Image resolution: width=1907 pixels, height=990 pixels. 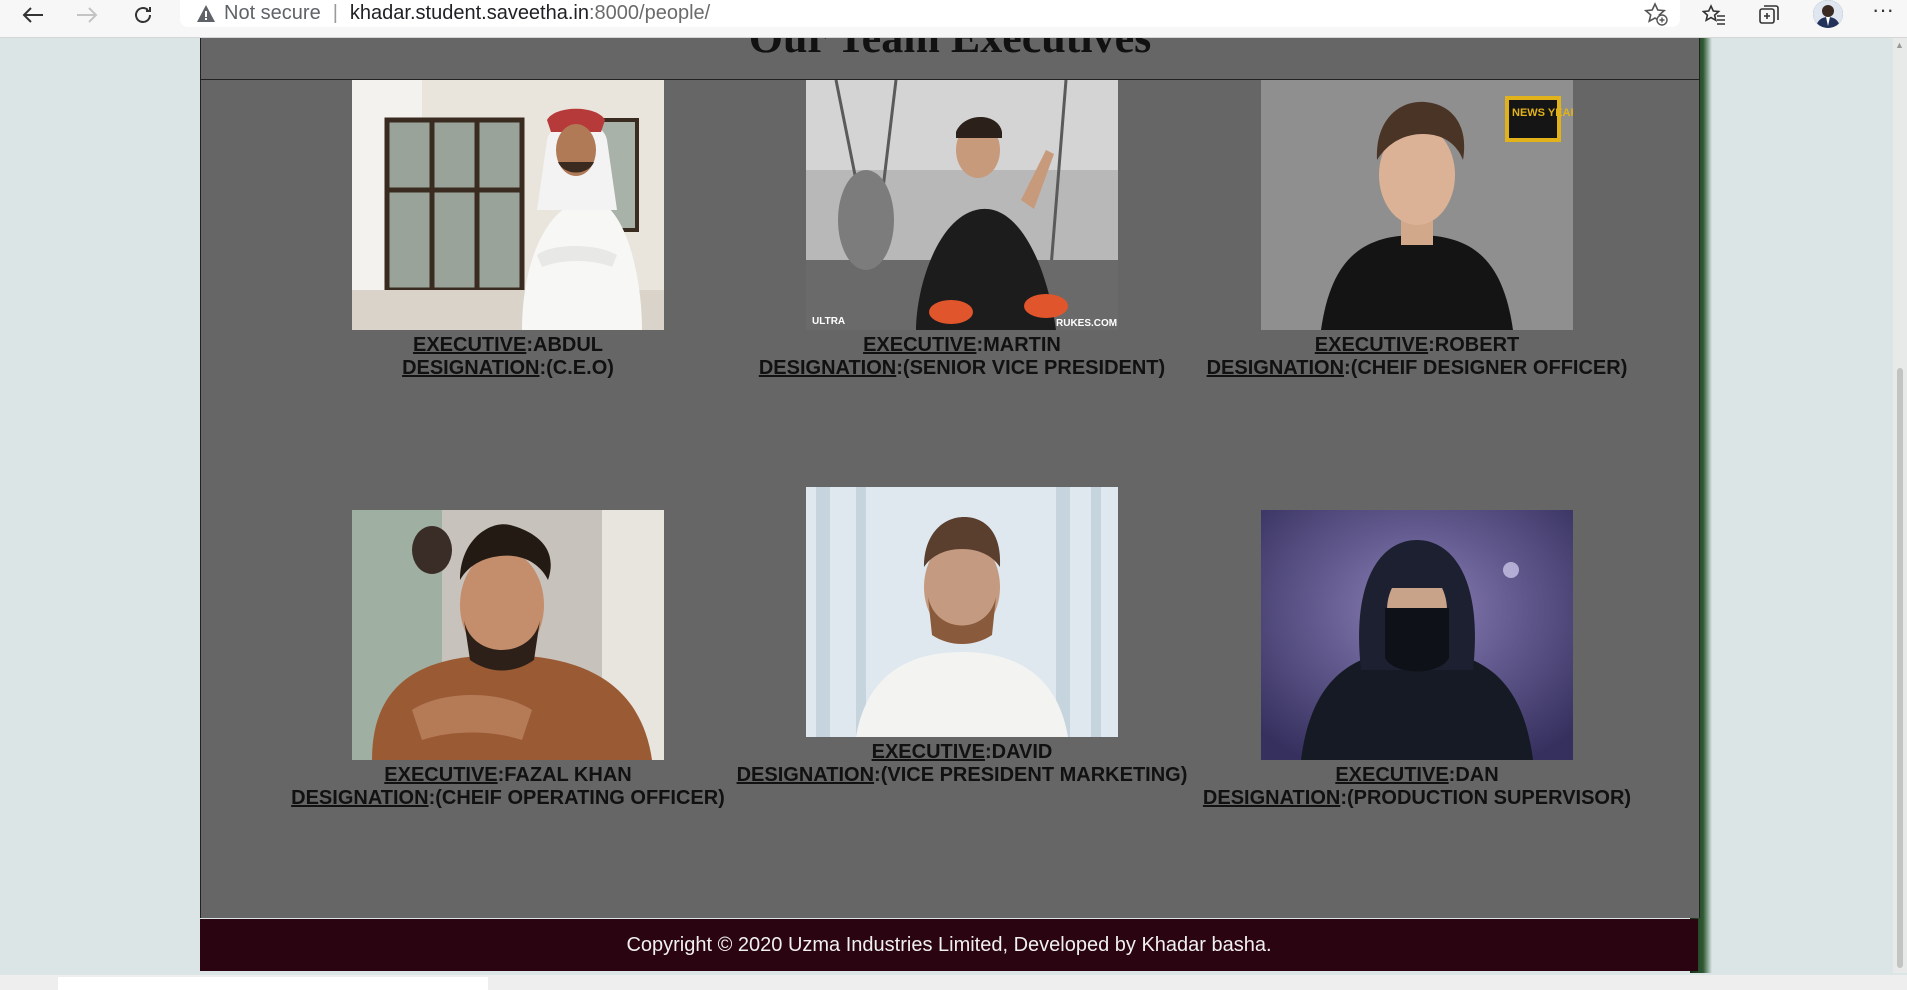 What do you see at coordinates (1086, 323) in the screenshot?
I see `photo-watermark-right: RUKES.COM` at bounding box center [1086, 323].